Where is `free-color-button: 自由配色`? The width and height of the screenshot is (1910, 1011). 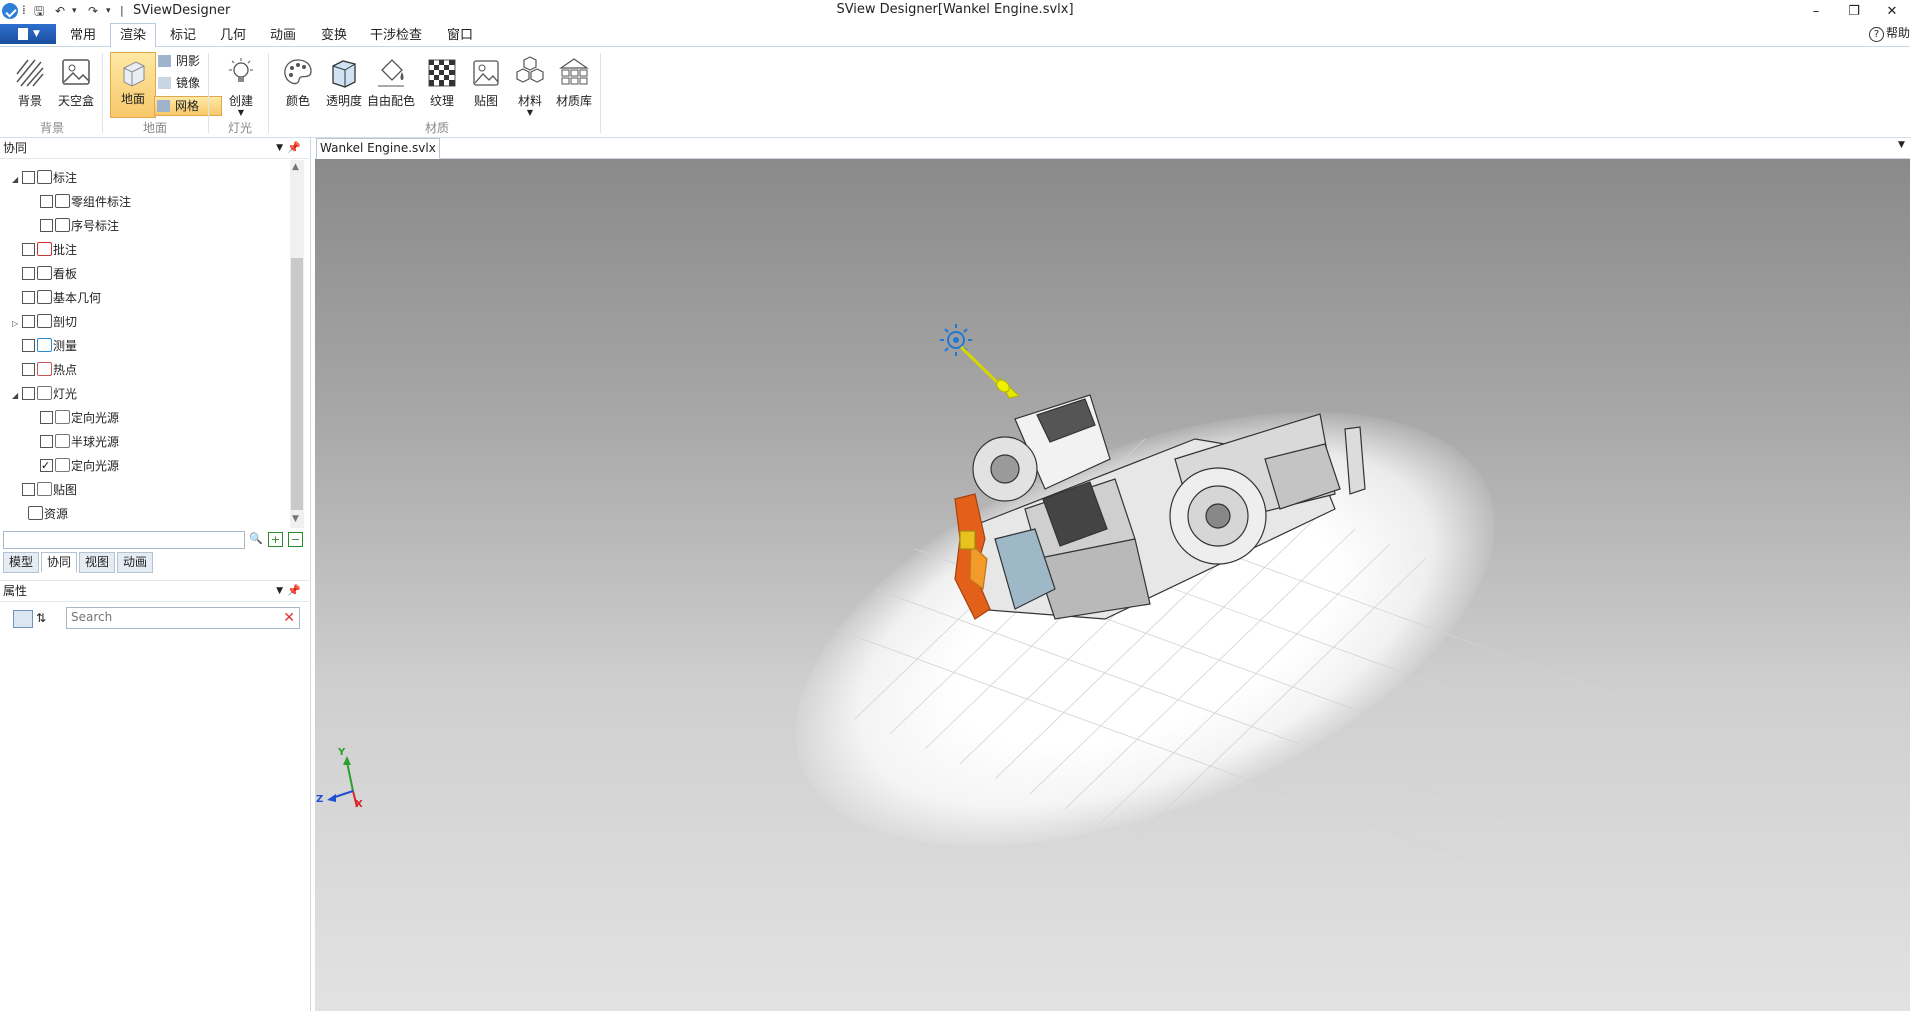
free-color-button: 自由配色 is located at coordinates (391, 82).